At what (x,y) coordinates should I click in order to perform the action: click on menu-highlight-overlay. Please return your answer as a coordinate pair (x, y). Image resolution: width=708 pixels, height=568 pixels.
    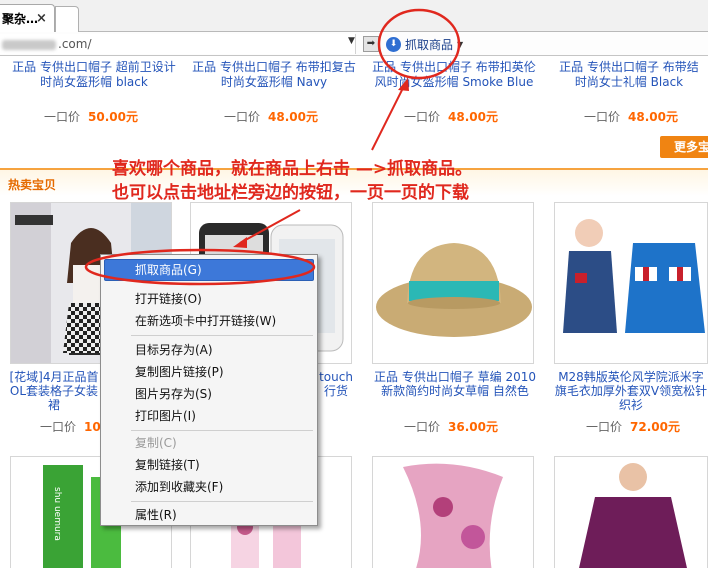
    Looking at the image, I should click on (200, 267).